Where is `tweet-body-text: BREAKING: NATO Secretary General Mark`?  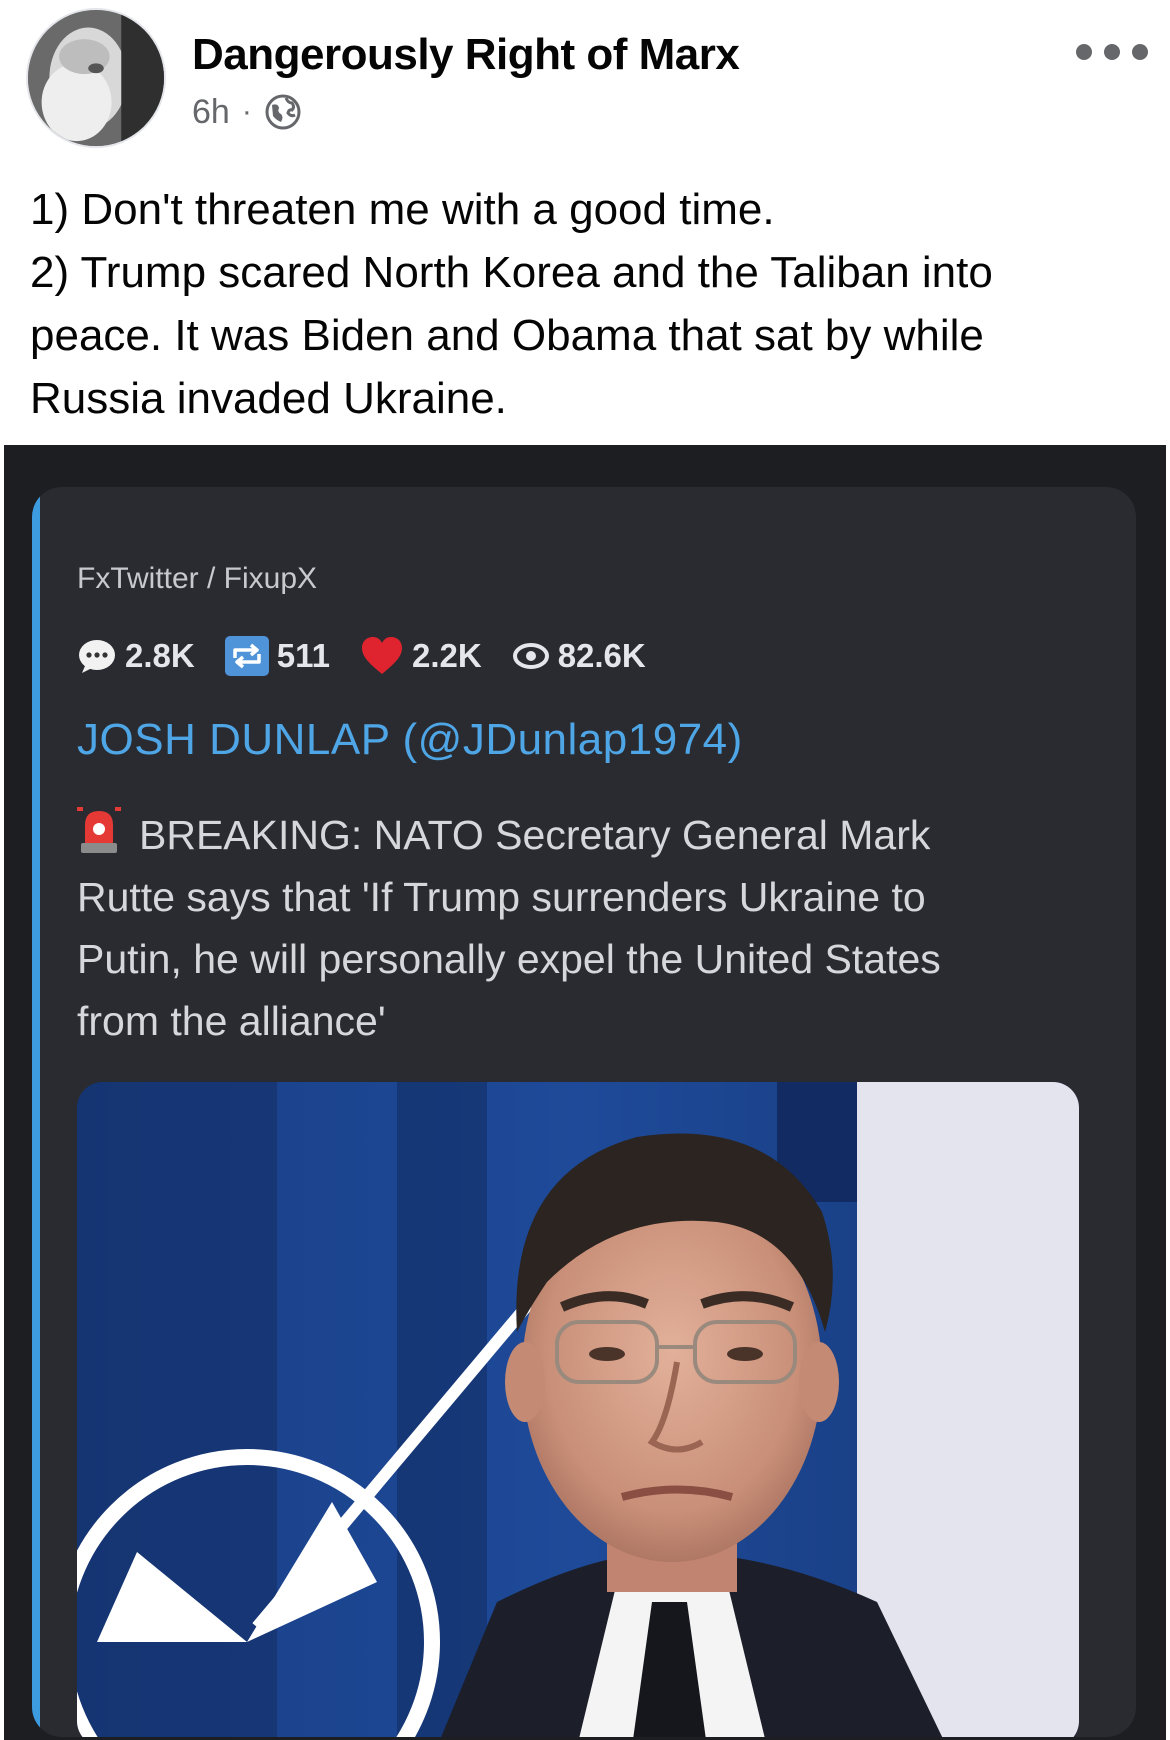 tweet-body-text: BREAKING: NATO Secretary General Mark is located at coordinates (535, 835).